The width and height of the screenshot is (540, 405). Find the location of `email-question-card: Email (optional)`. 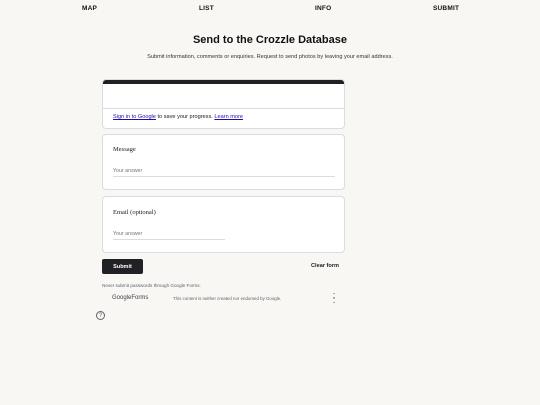

email-question-card: Email (optional) is located at coordinates (223, 224).